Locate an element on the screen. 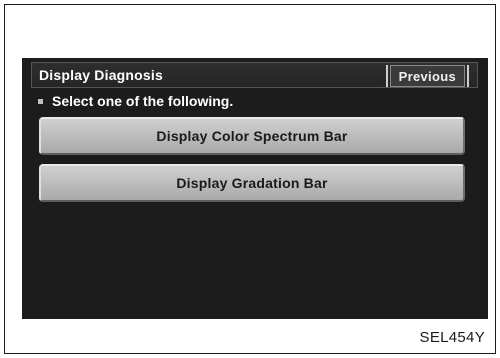  divider-right is located at coordinates (468, 76).